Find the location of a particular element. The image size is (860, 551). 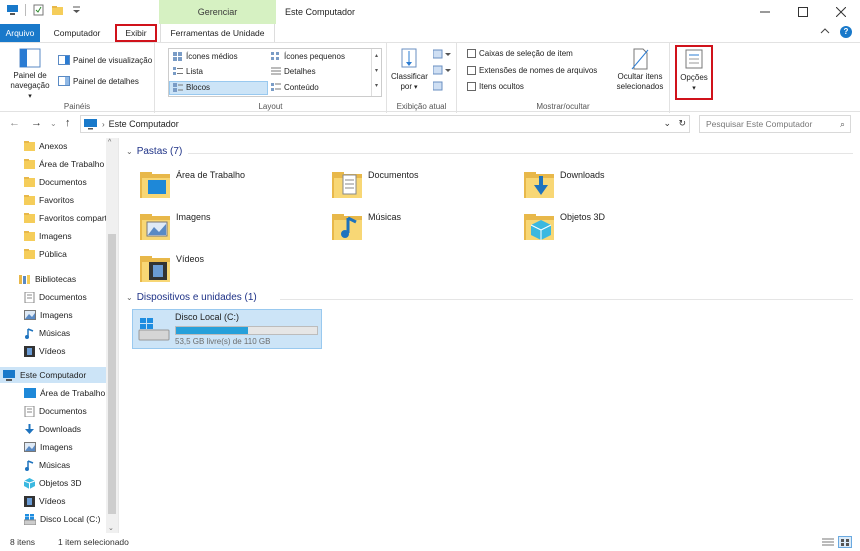

folder-tile: Downloads is located at coordinates (564, 184).